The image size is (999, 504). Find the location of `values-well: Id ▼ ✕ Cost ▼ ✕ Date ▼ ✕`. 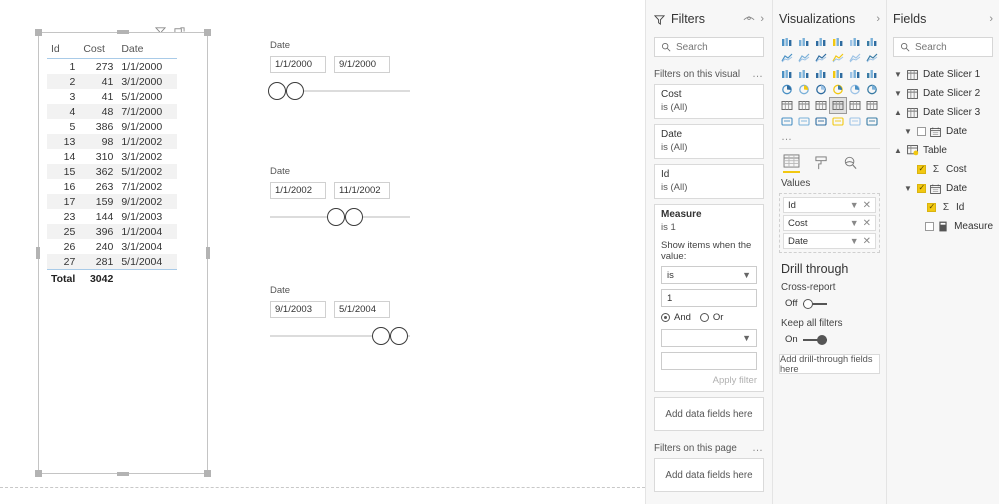

values-well: Id ▼ ✕ Cost ▼ ✕ Date ▼ ✕ is located at coordinates (829, 223).